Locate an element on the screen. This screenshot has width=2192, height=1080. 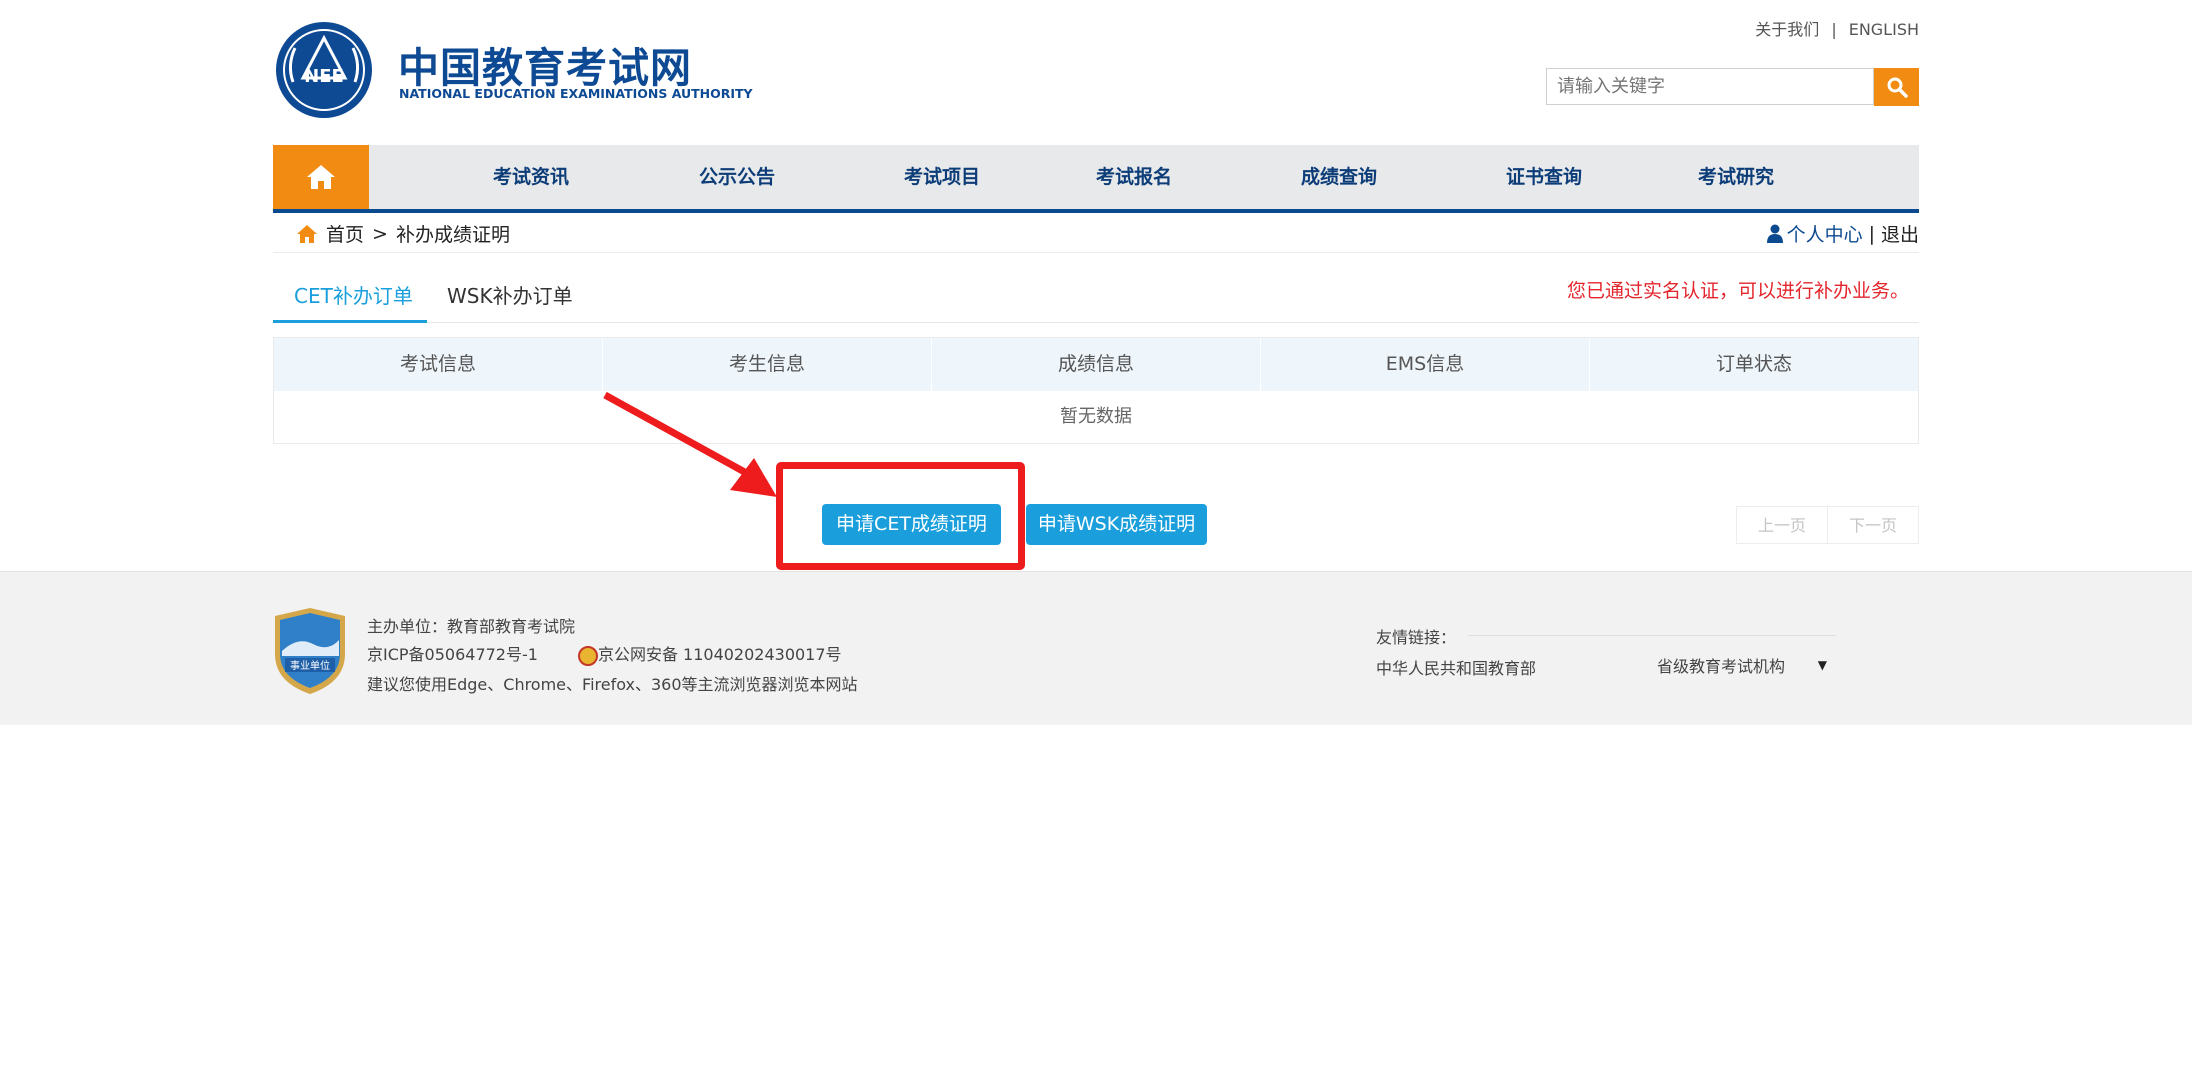
user-links: 个人中心 | 退出 is located at coordinates (1842, 233).